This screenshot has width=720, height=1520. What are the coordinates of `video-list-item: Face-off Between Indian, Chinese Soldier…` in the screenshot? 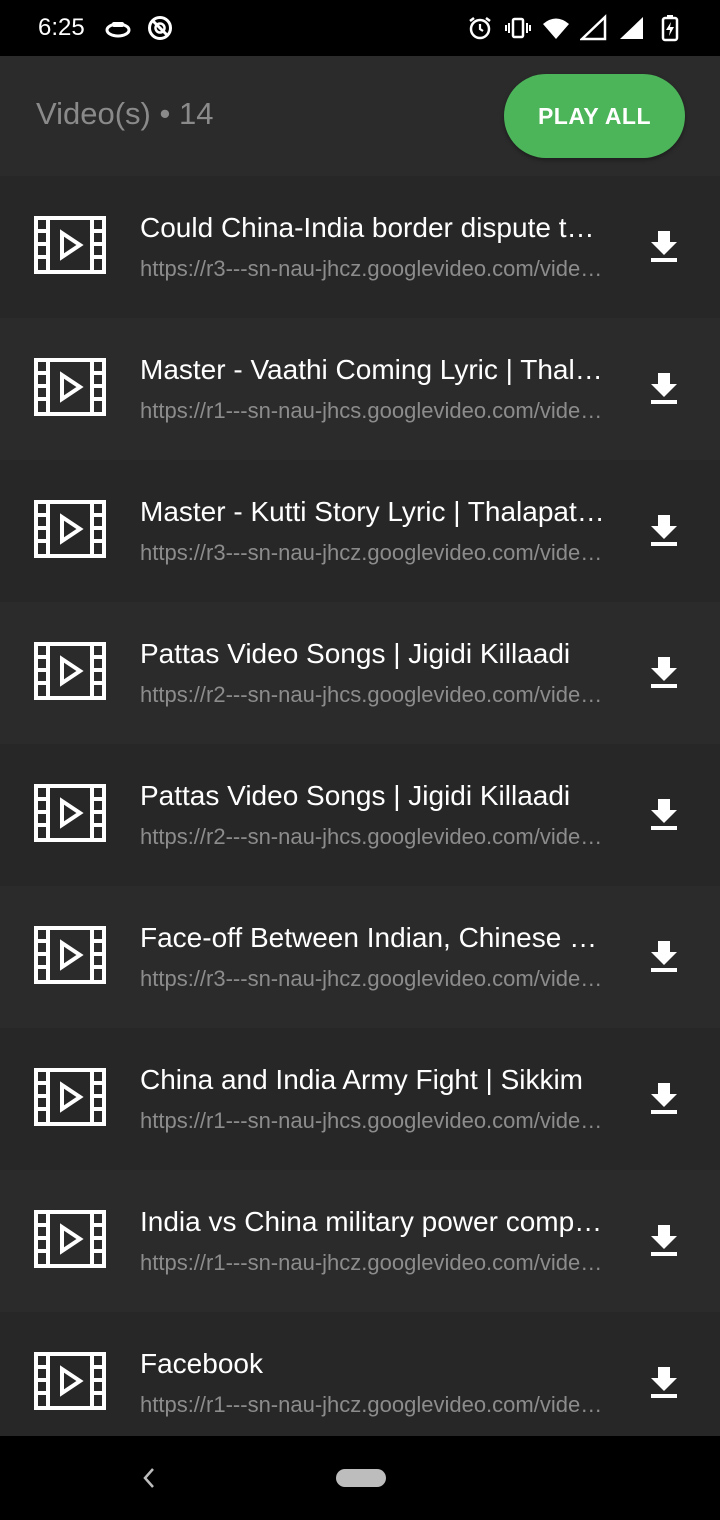 It's located at (360, 957).